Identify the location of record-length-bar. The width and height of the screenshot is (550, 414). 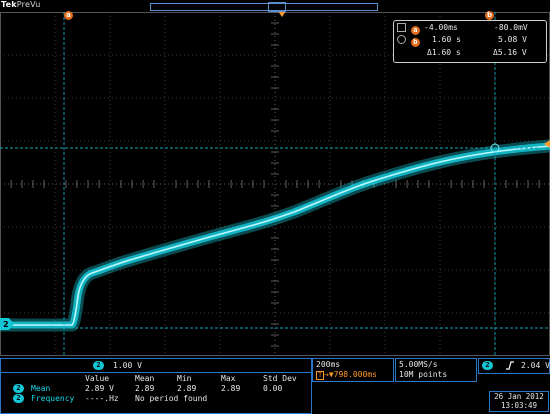
(264, 7).